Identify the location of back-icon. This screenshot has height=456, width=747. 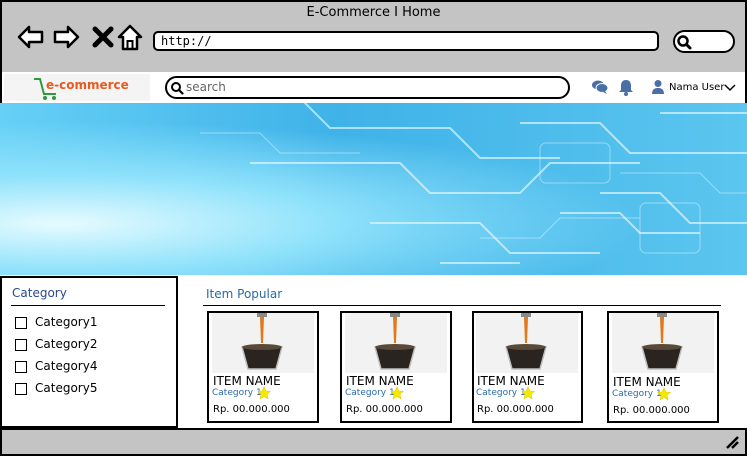
(30, 37).